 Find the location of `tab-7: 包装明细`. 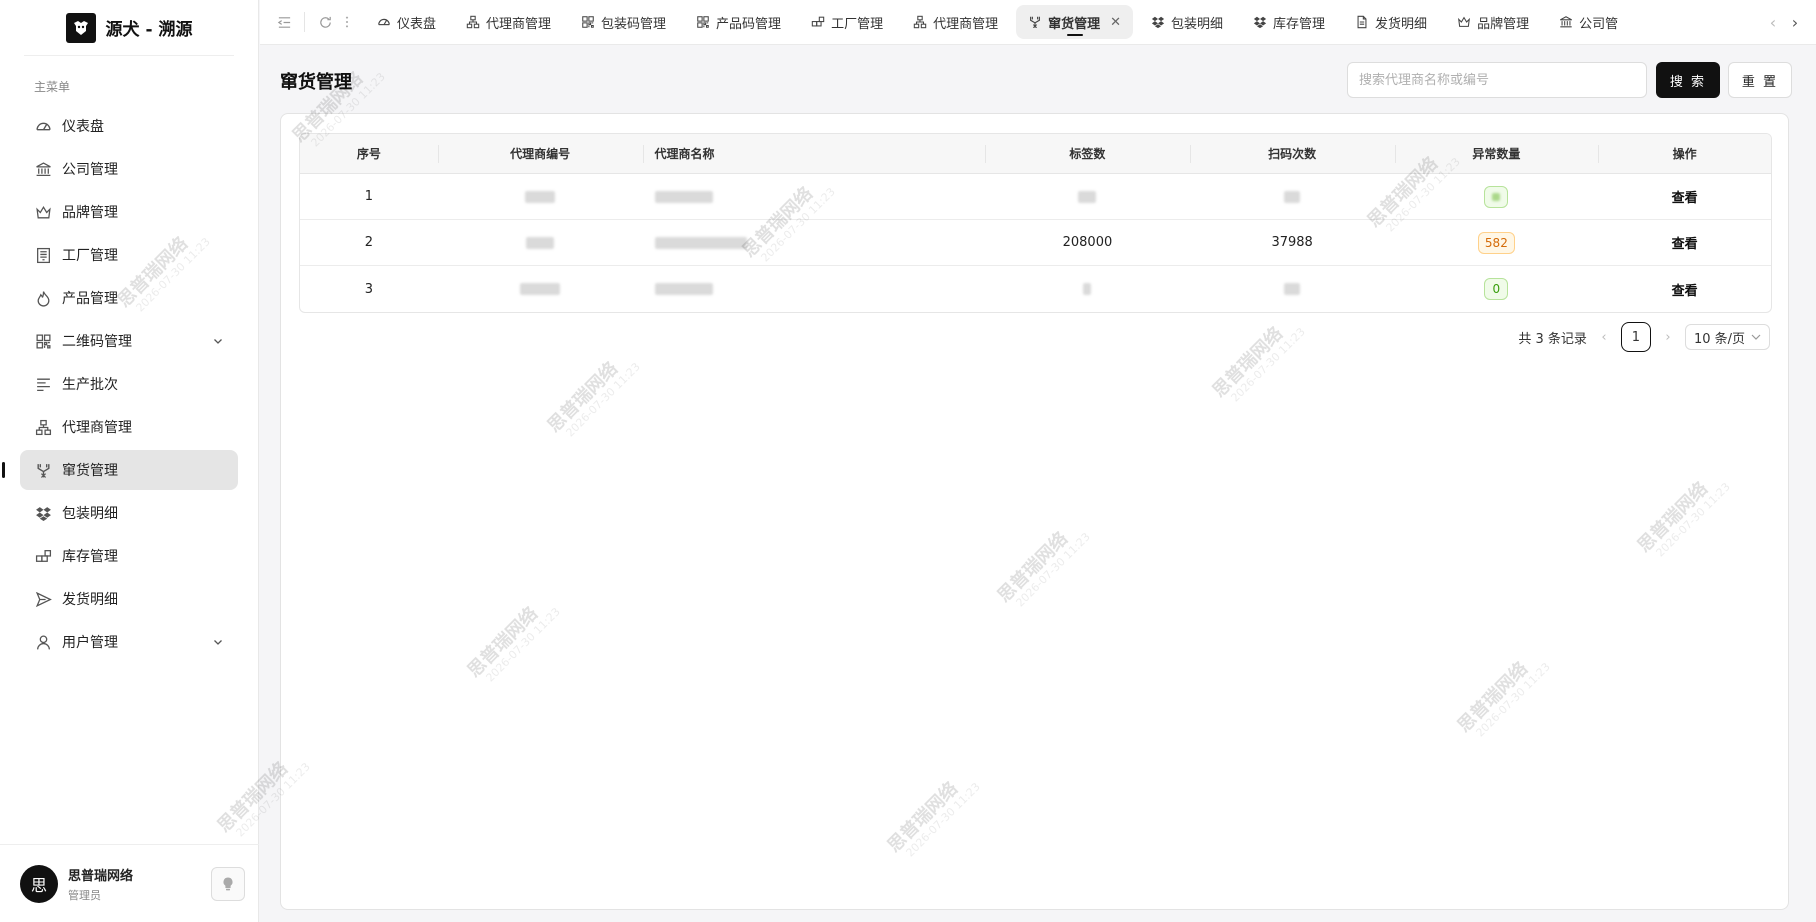

tab-7: 包装明细 is located at coordinates (1187, 22).